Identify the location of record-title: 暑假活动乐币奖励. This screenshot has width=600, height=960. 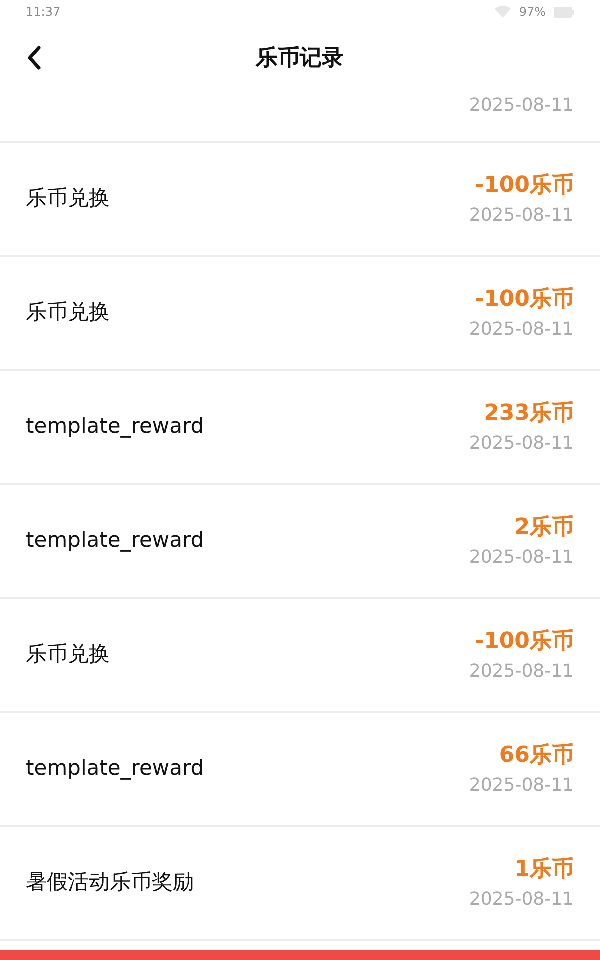
(110, 882).